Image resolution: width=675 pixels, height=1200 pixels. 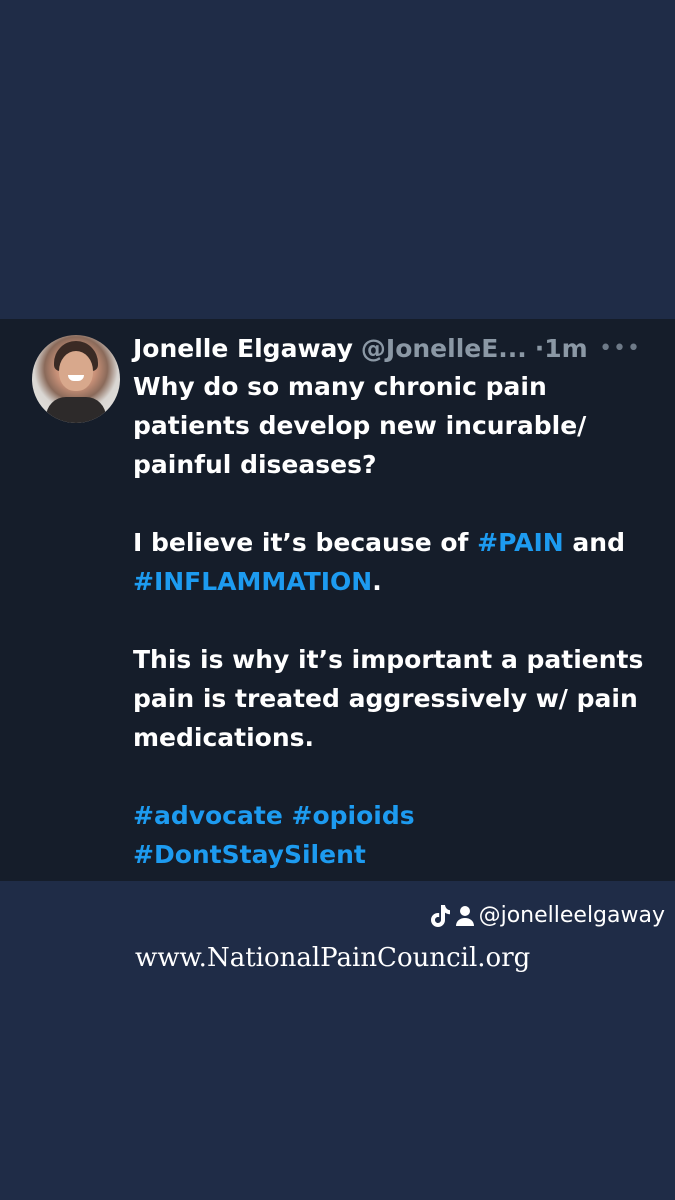 I want to click on more-horizontal-icon: •••, so click(x=620, y=349).